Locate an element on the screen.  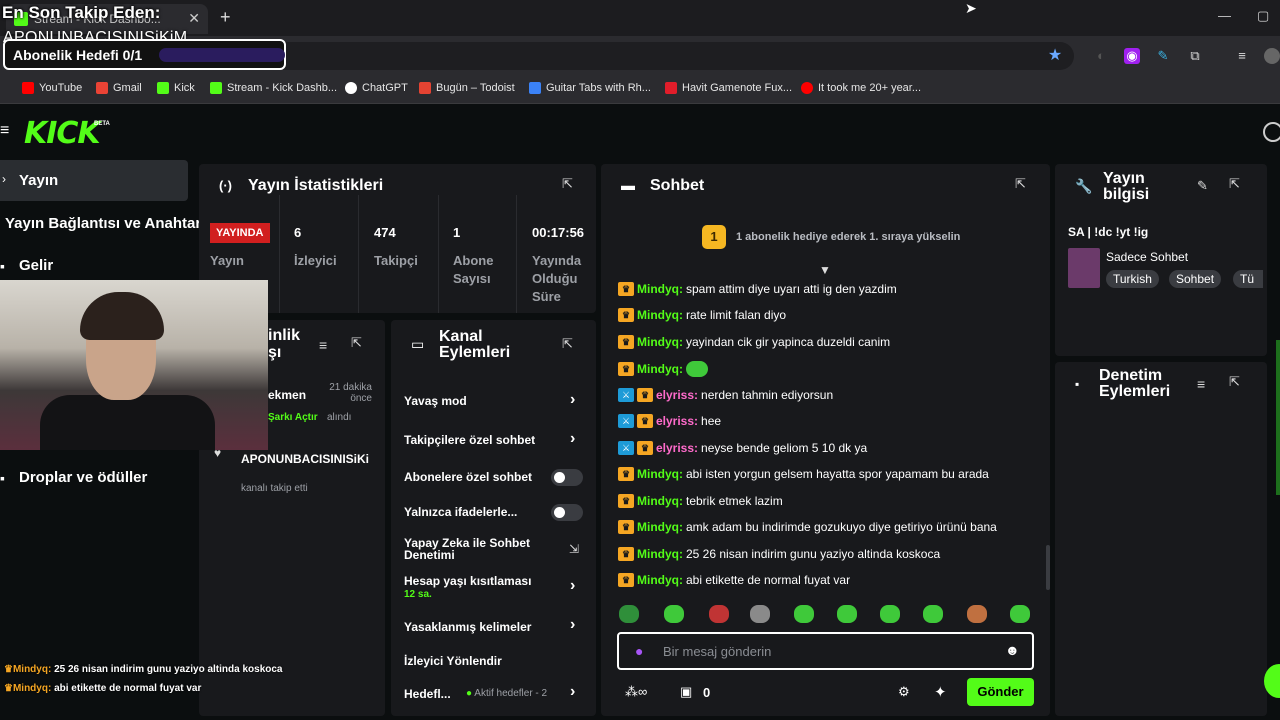
menu-icon: ≡ is located at coordinates (4, 131).